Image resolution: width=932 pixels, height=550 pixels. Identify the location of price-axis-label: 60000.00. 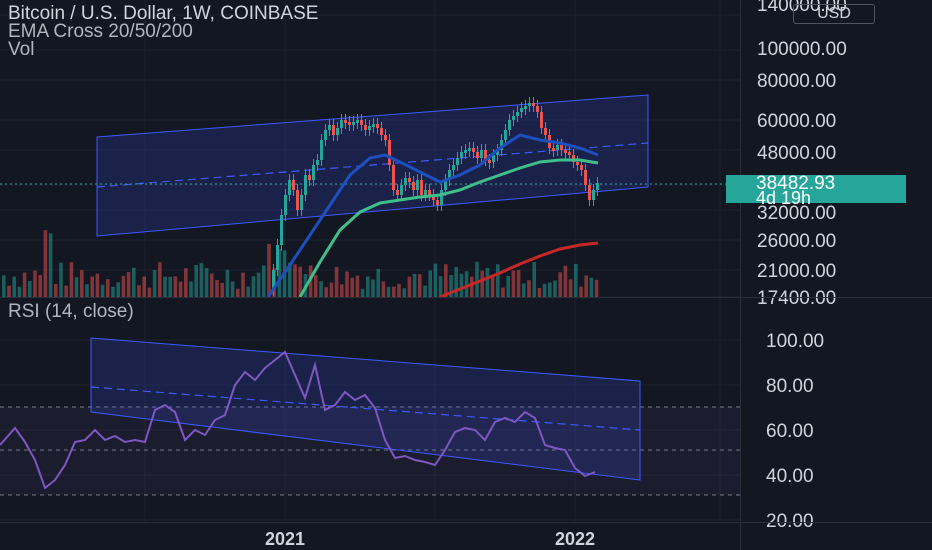
(796, 121).